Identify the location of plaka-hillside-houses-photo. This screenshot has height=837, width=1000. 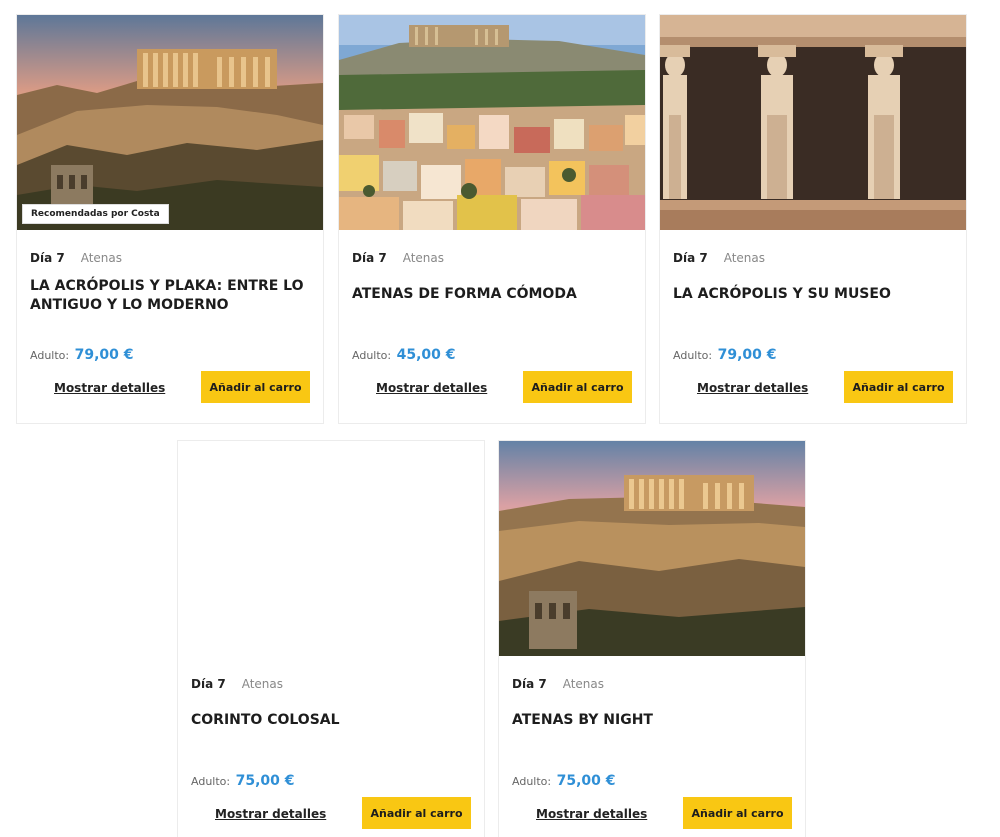
(492, 122).